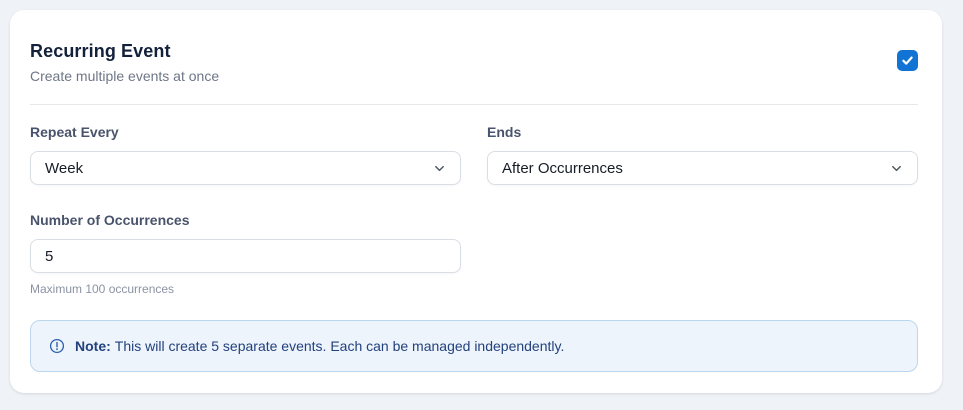 The height and width of the screenshot is (410, 963). What do you see at coordinates (125, 76) in the screenshot?
I see `card-subtitle: Create multiple events at once` at bounding box center [125, 76].